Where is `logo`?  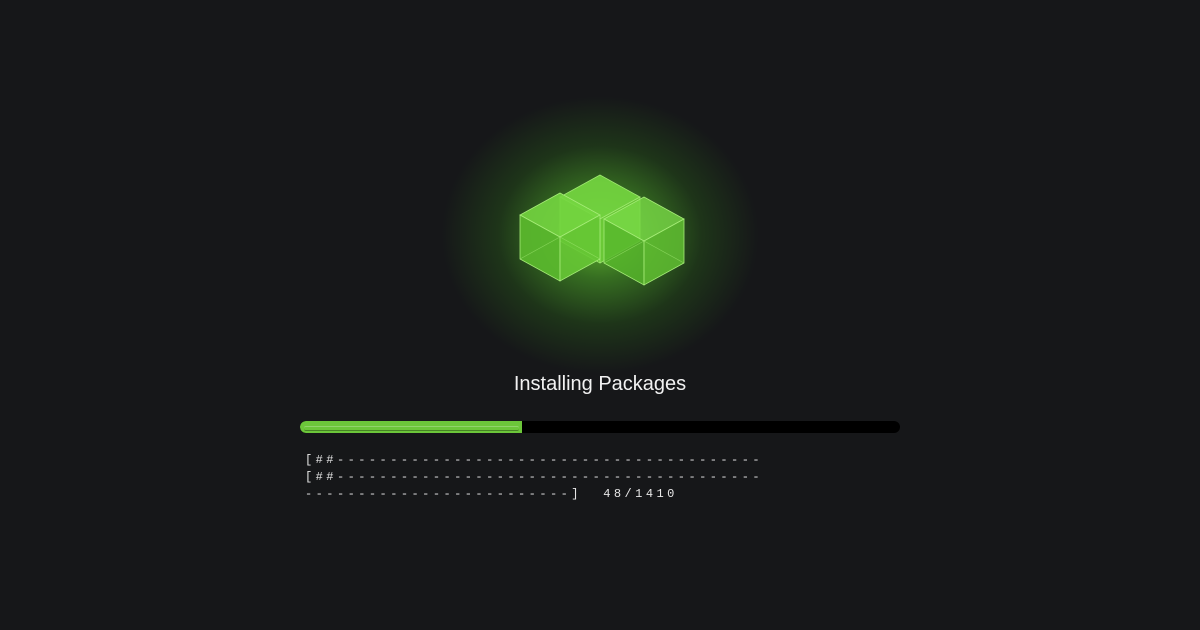
logo is located at coordinates (600, 235).